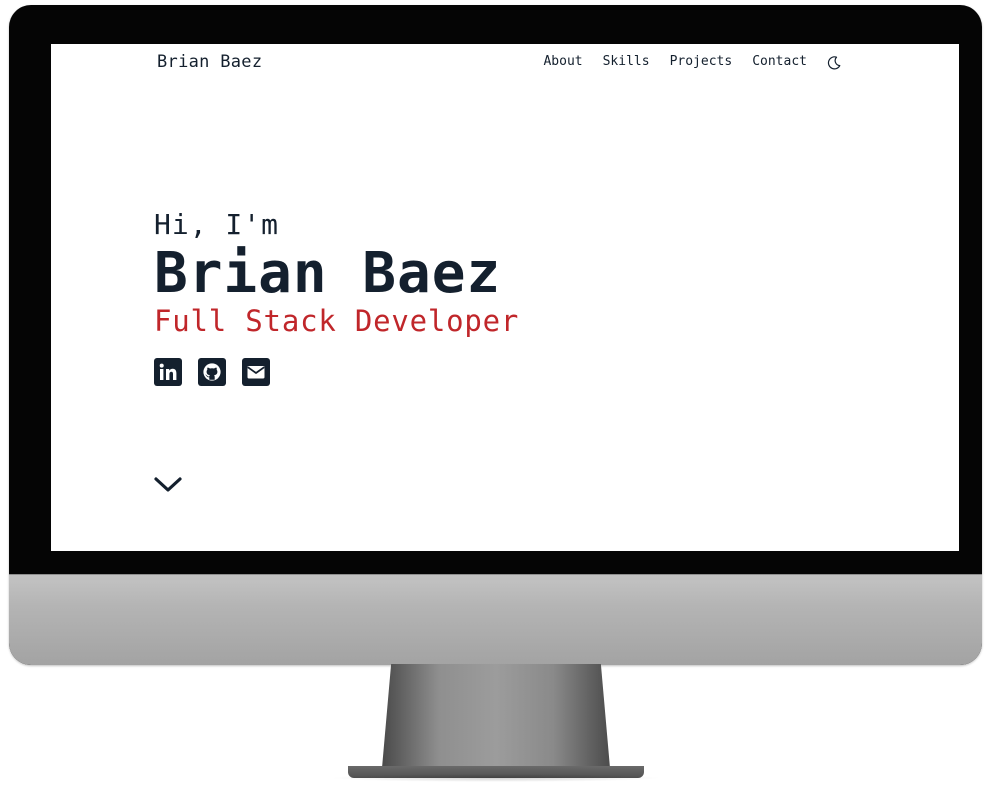  Describe the element at coordinates (328, 273) in the screenshot. I see `hero-name: Brian Baez` at that location.